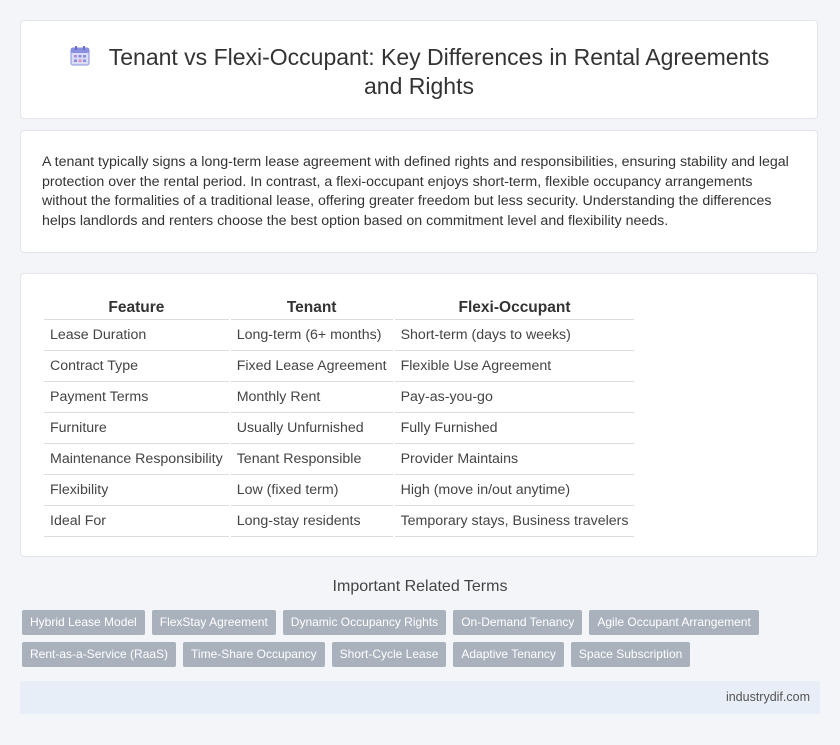  I want to click on cell-tenant: Long-stay residents, so click(311, 521).